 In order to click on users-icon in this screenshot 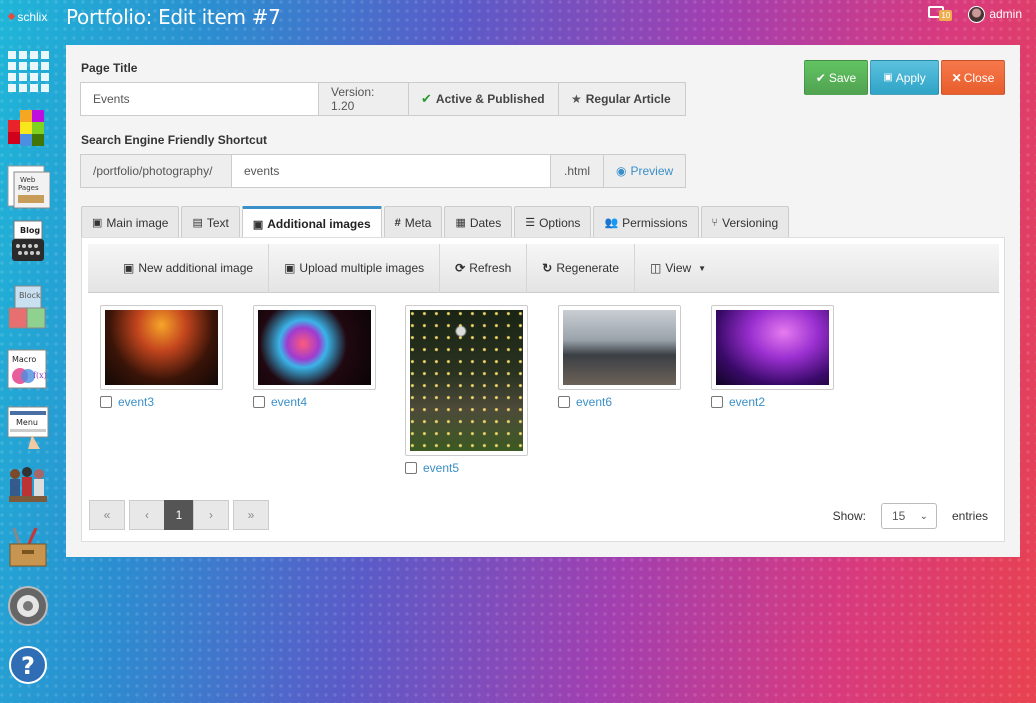, I will do `click(28, 486)`.